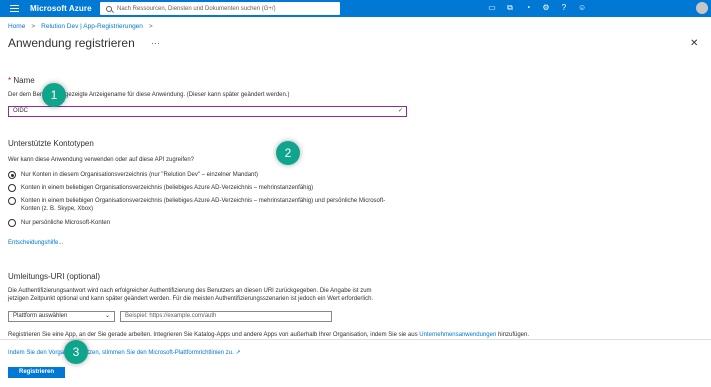  I want to click on name-input-value: OIDC, so click(20, 111).